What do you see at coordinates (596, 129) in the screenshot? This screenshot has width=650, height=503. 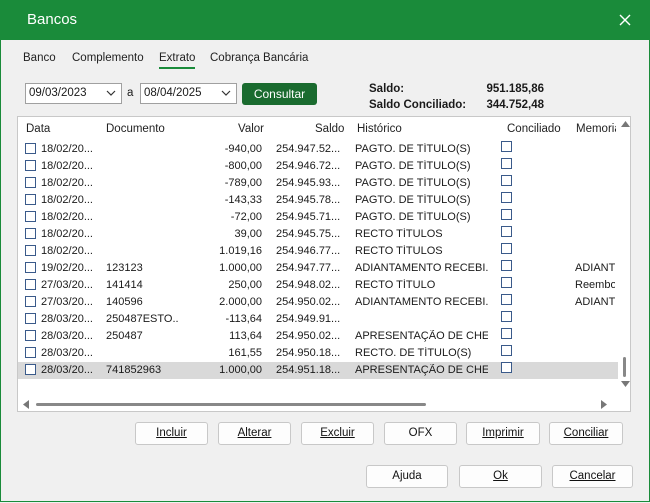 I see `column-header-memorial: Memorial` at bounding box center [596, 129].